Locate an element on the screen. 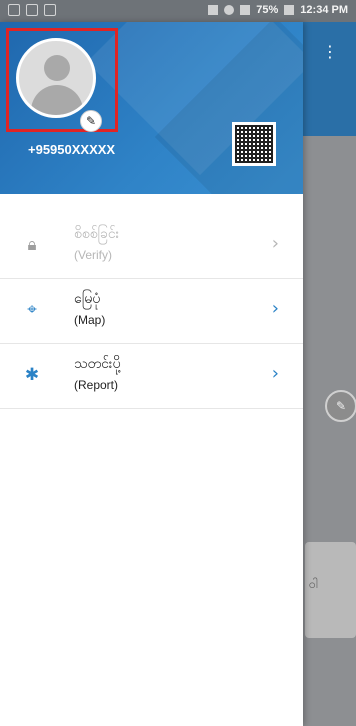 Image resolution: width=356 pixels, height=726 pixels. gallery-icon is located at coordinates (213, 10).